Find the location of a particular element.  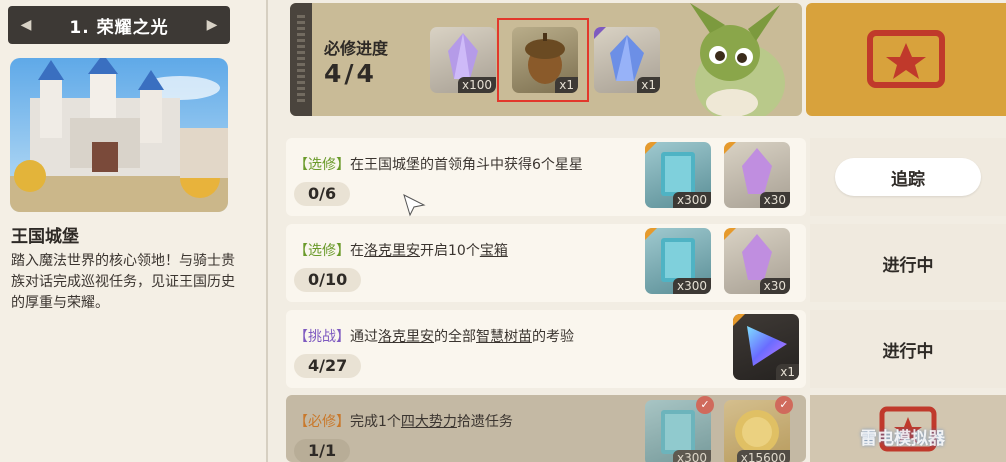

quest-description: 【选修】在洛克里安开启10个宝箱 is located at coordinates (401, 251).